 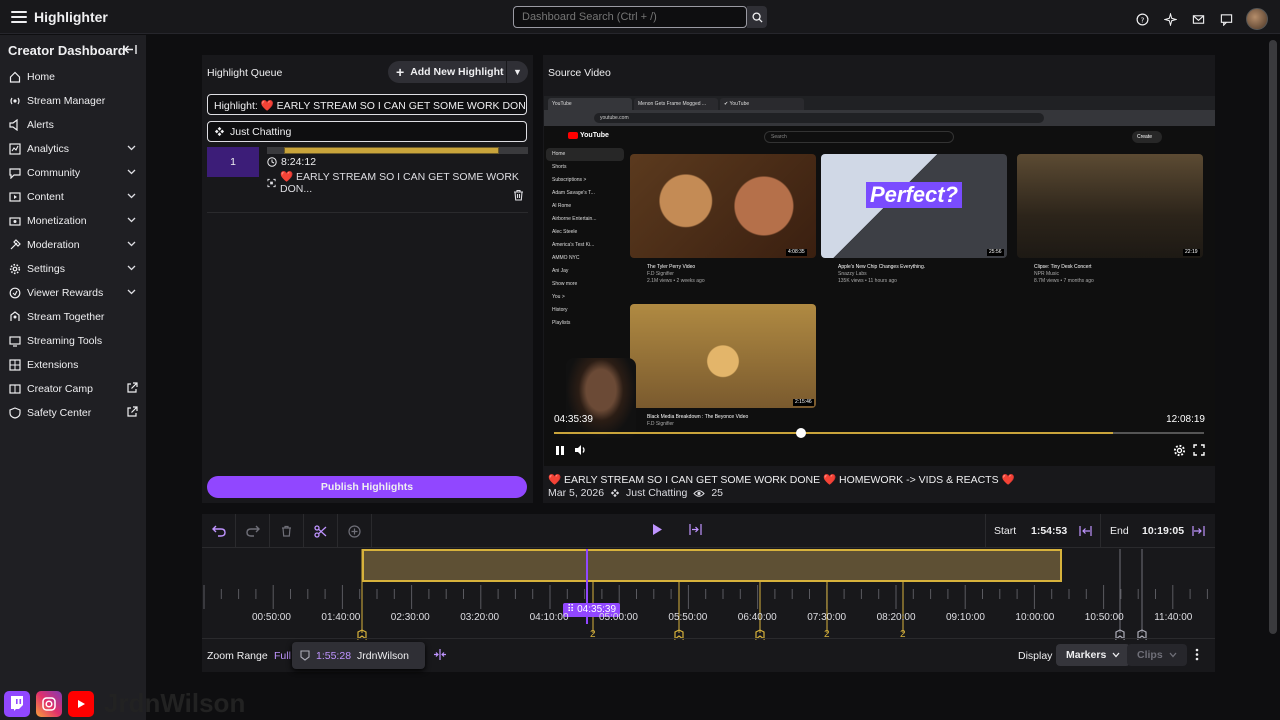 What do you see at coordinates (73, 245) in the screenshot?
I see `sidebar-item-moderation: Moderation` at bounding box center [73, 245].